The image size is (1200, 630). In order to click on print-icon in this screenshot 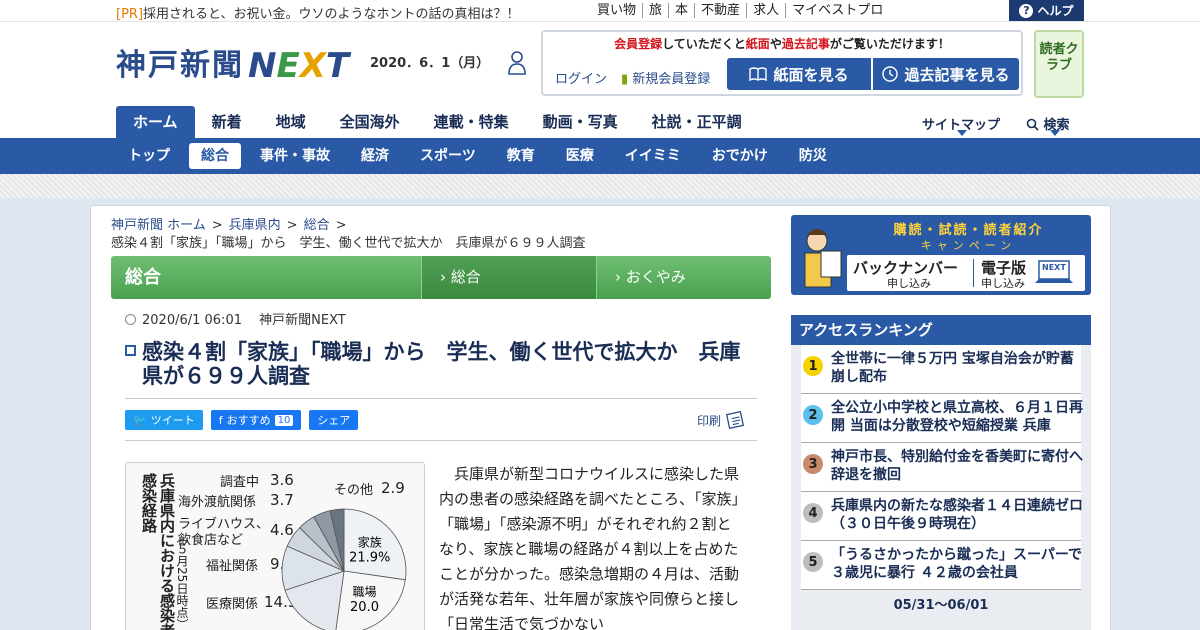, I will do `click(735, 420)`.